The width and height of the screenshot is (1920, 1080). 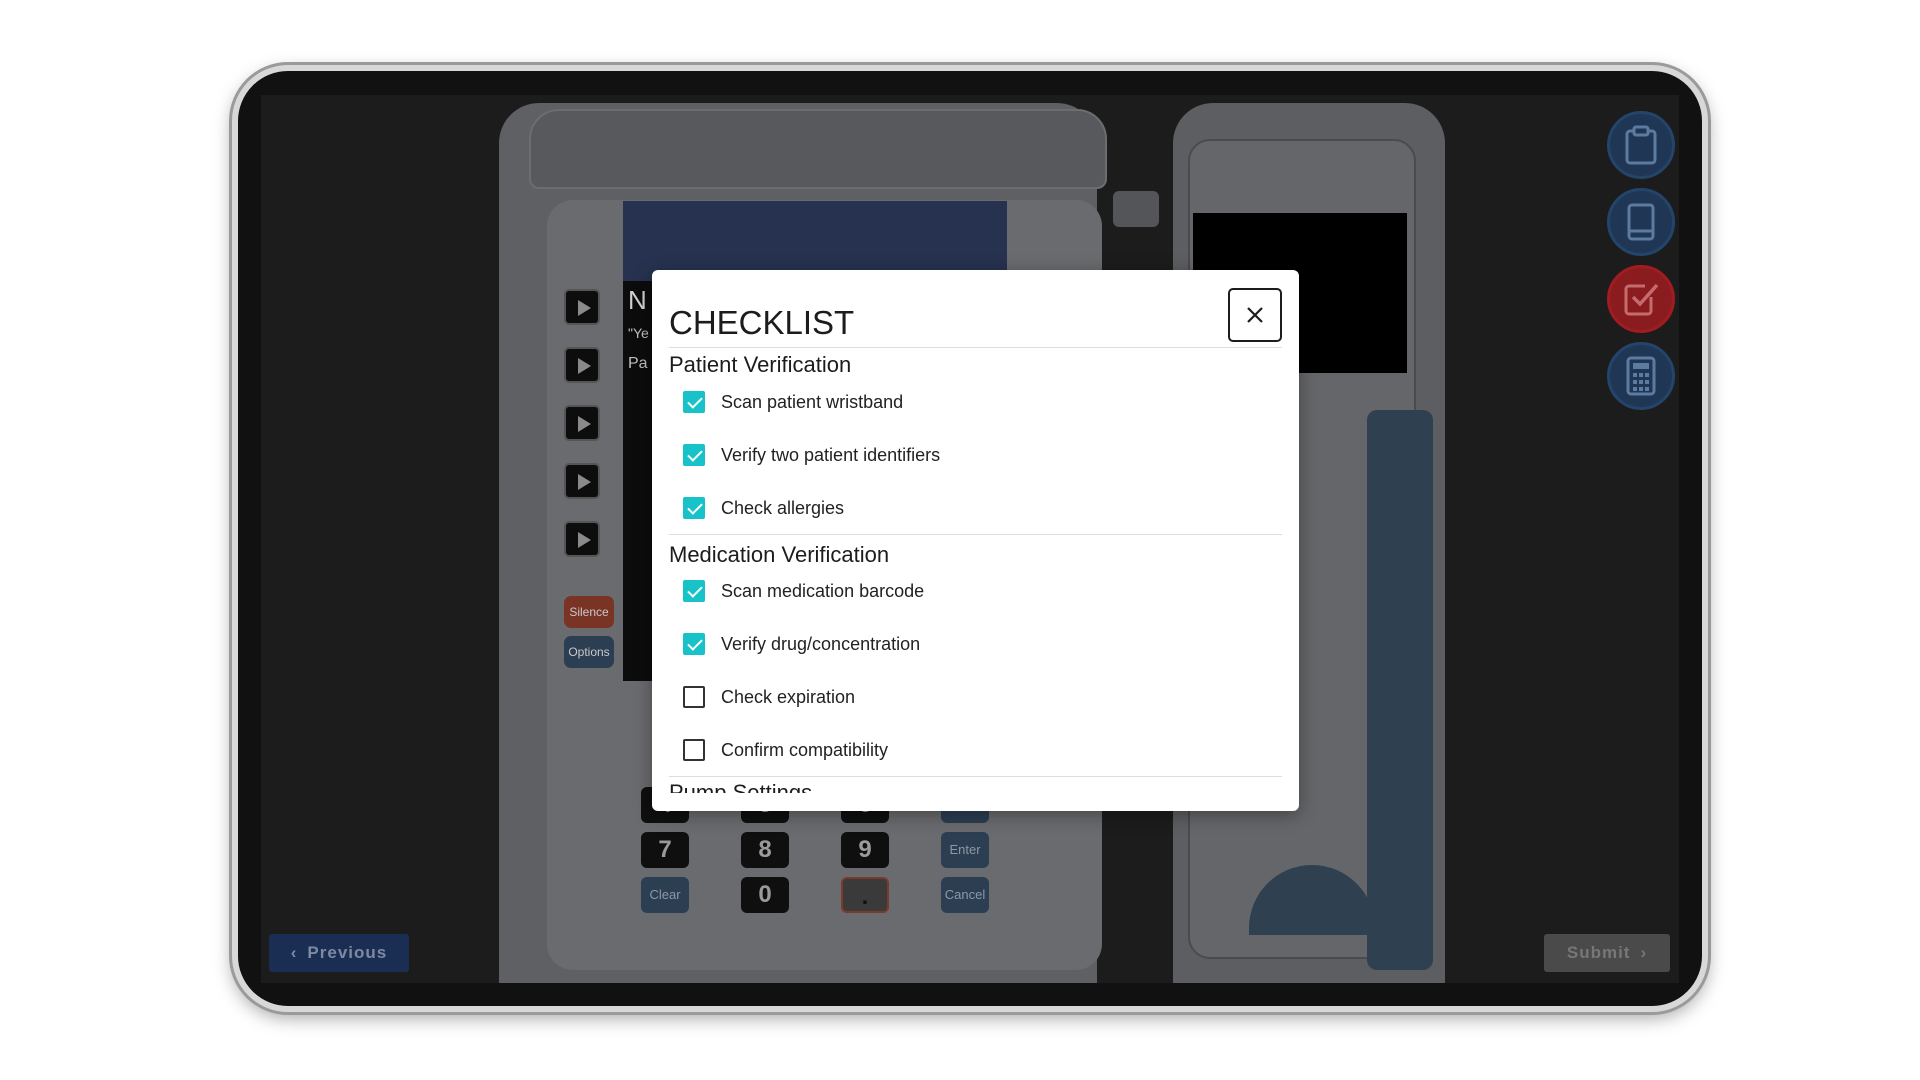 I want to click on chevron-right-icon: ›, so click(x=1644, y=952).